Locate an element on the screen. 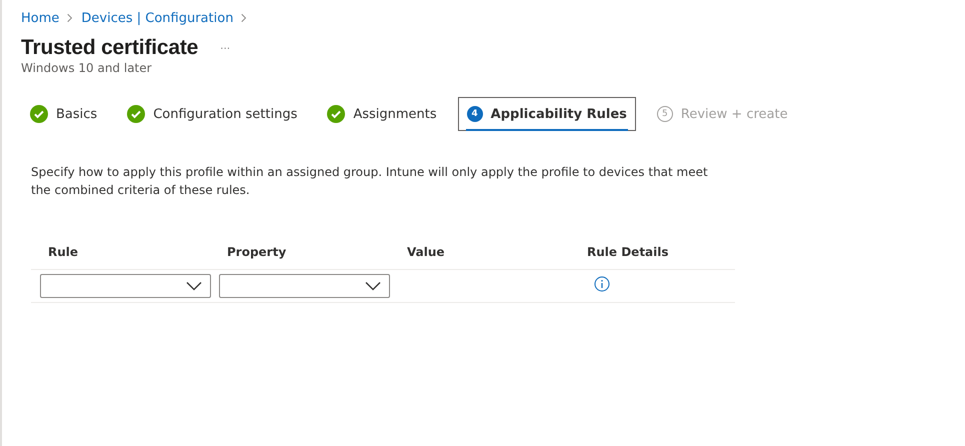  step-number: 5 is located at coordinates (664, 114).